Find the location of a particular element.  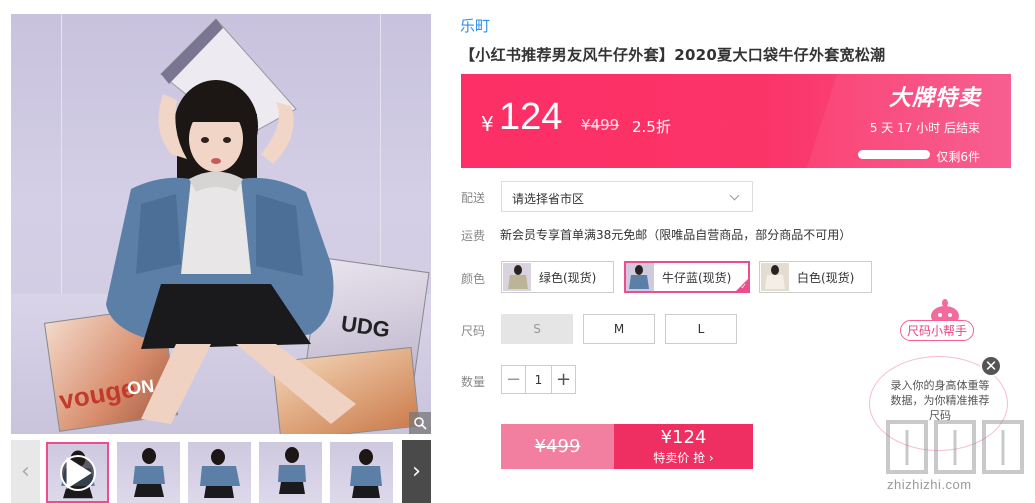

play-icon is located at coordinates (79, 473).